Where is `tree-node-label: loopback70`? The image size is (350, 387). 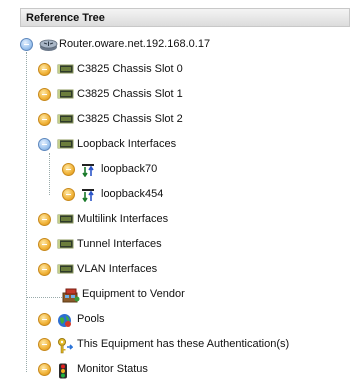
tree-node-label: loopback70 is located at coordinates (129, 169).